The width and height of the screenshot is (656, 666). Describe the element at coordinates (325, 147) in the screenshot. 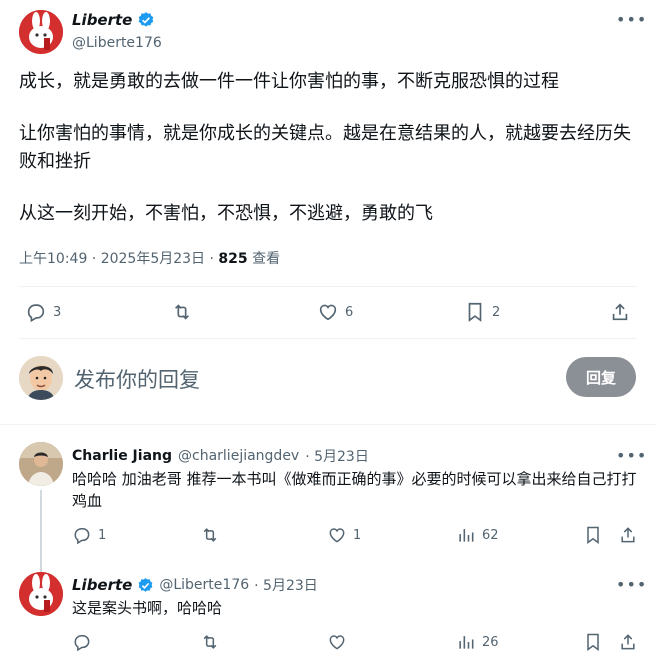

I see `tweet-paragraph-2: 让你害怕的事情，就是你成长的关键点。越是在意结果的人，就越要去经历失败和挫折` at that location.